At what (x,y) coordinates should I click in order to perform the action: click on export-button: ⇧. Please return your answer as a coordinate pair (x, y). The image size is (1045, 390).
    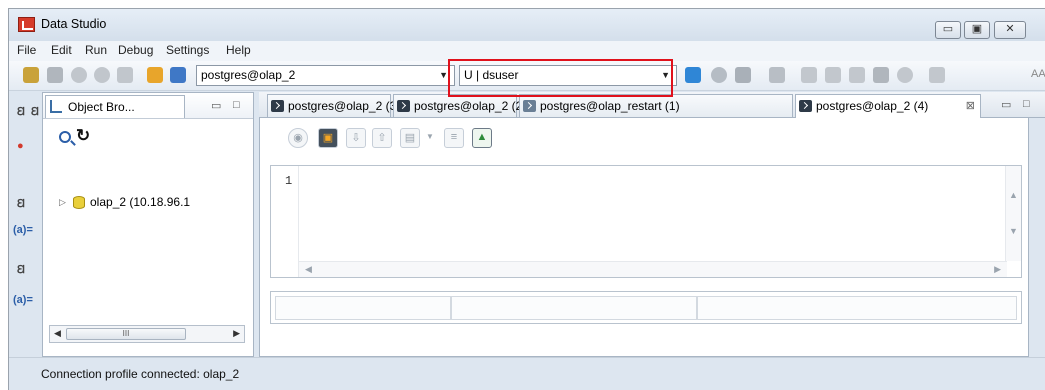
    Looking at the image, I should click on (382, 138).